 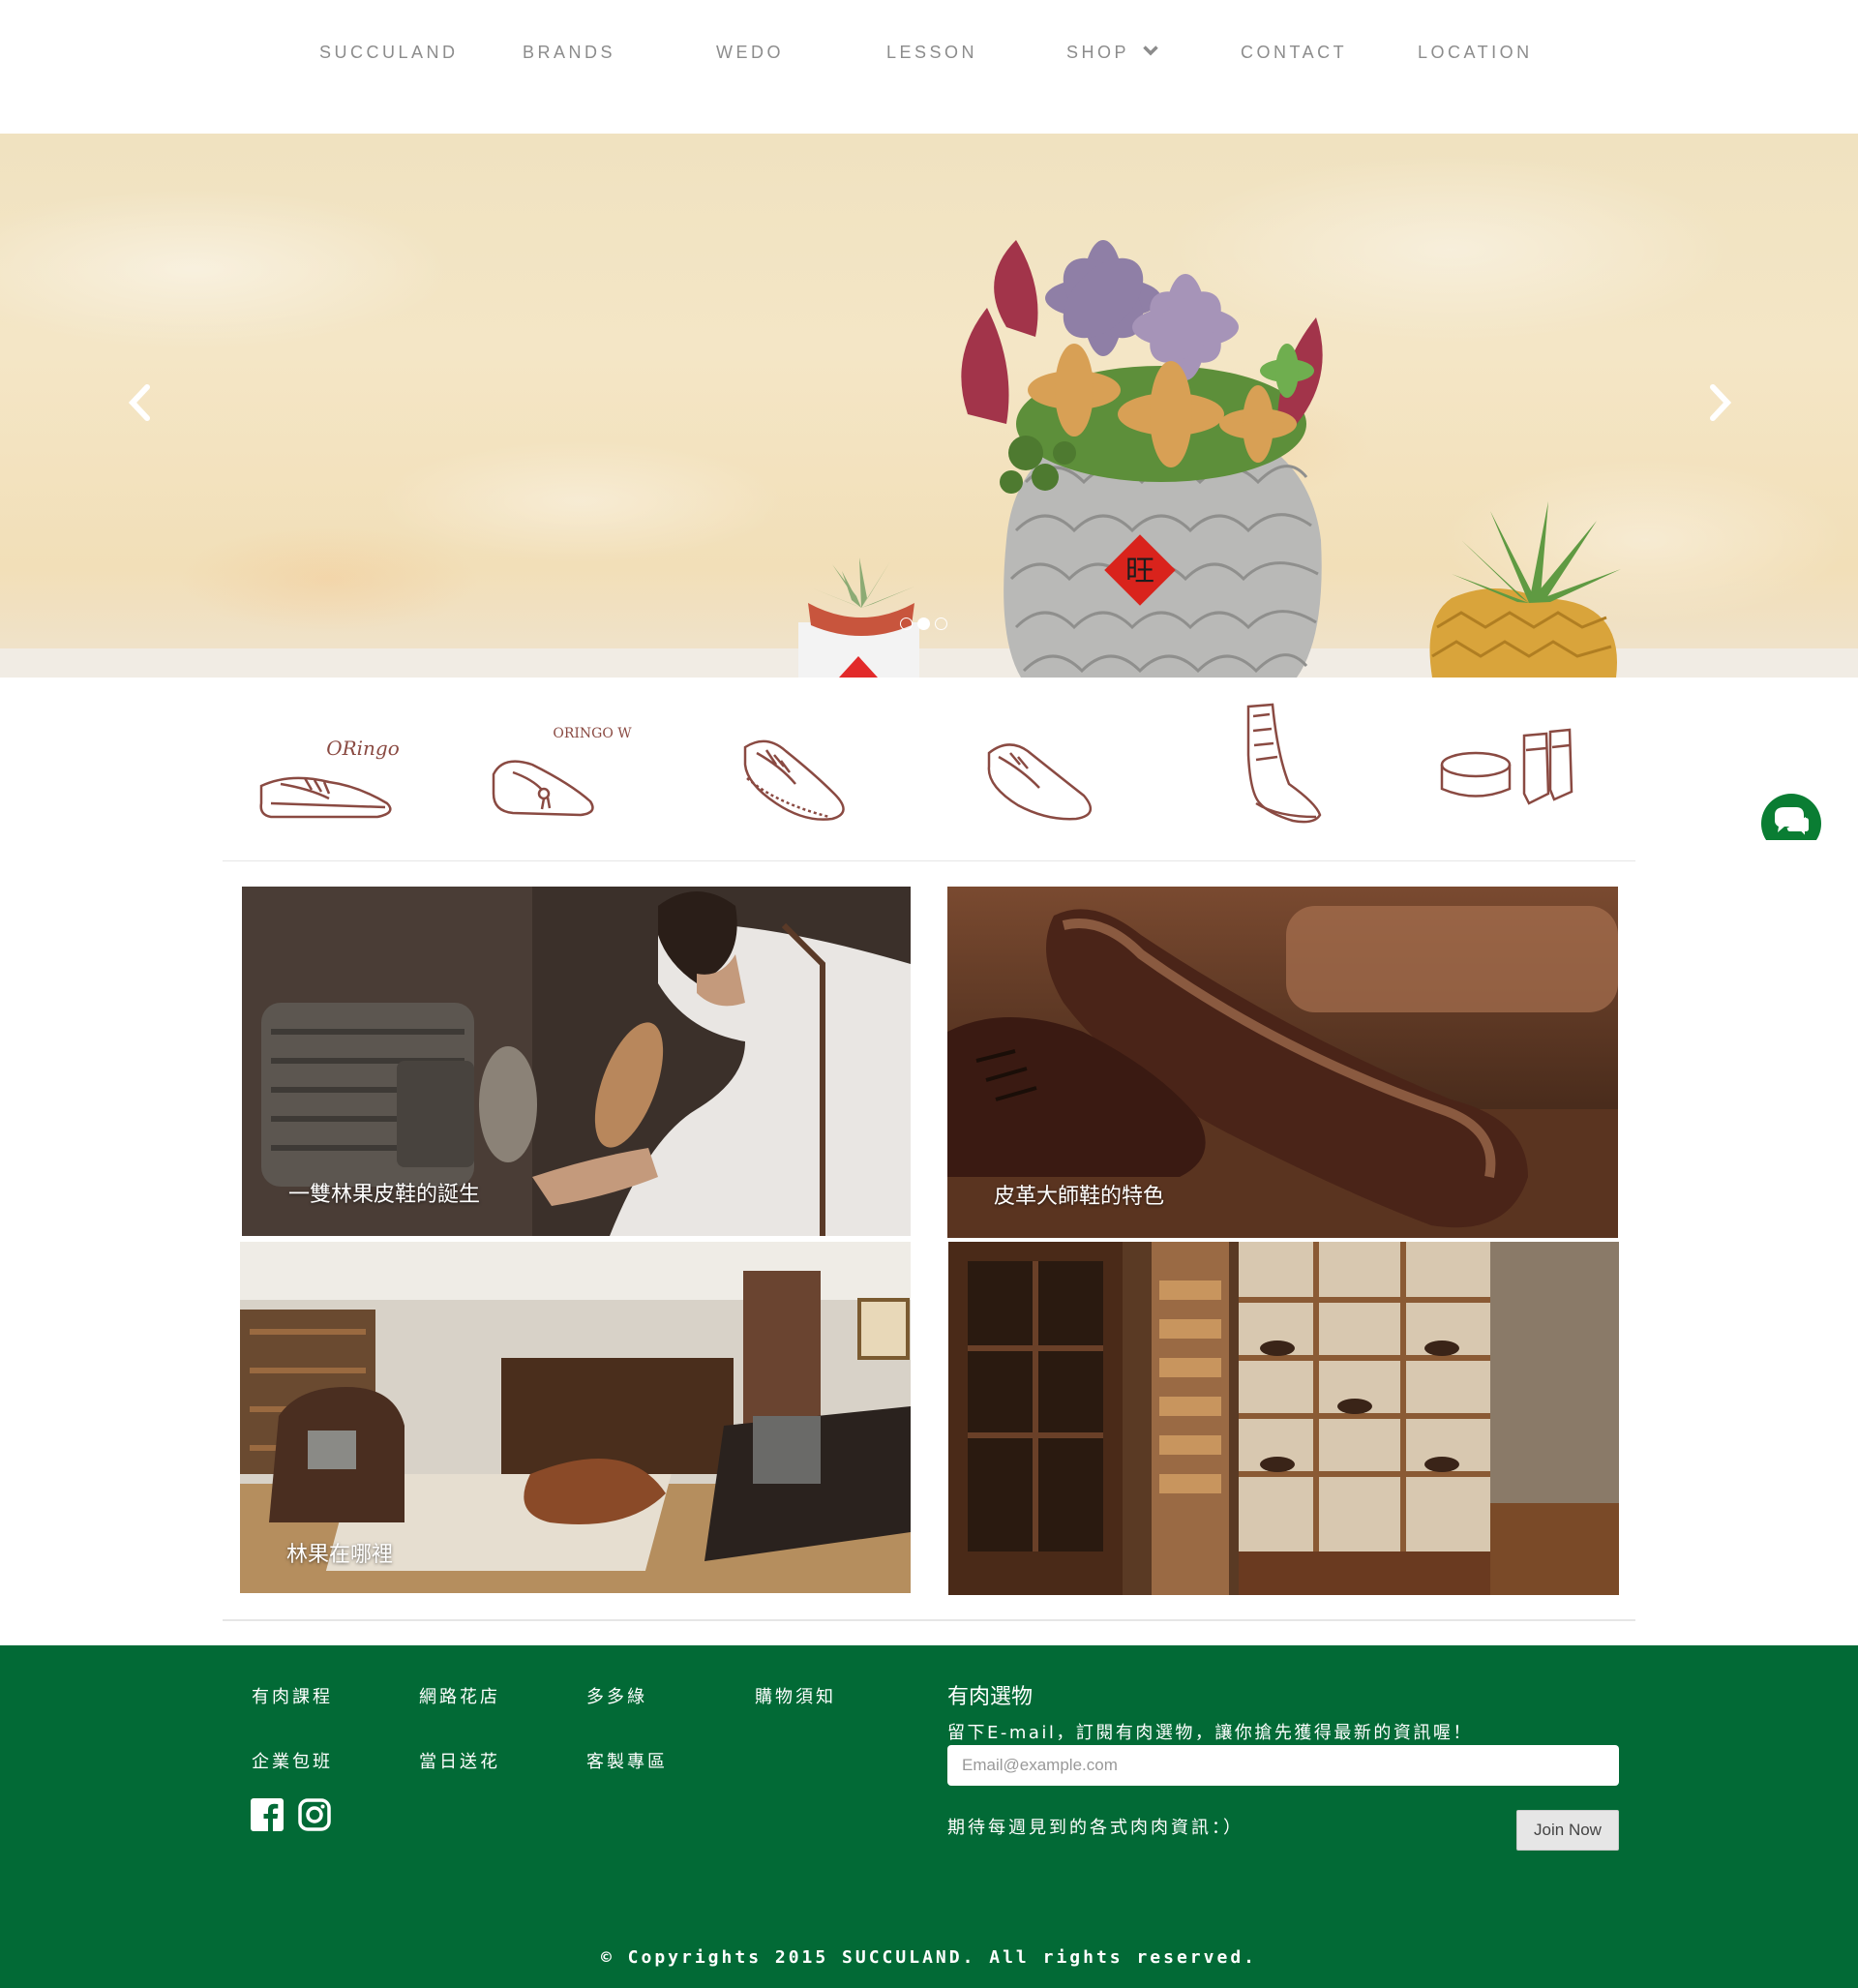 What do you see at coordinates (931, 53) in the screenshot?
I see `nav-lesson: LESSON` at bounding box center [931, 53].